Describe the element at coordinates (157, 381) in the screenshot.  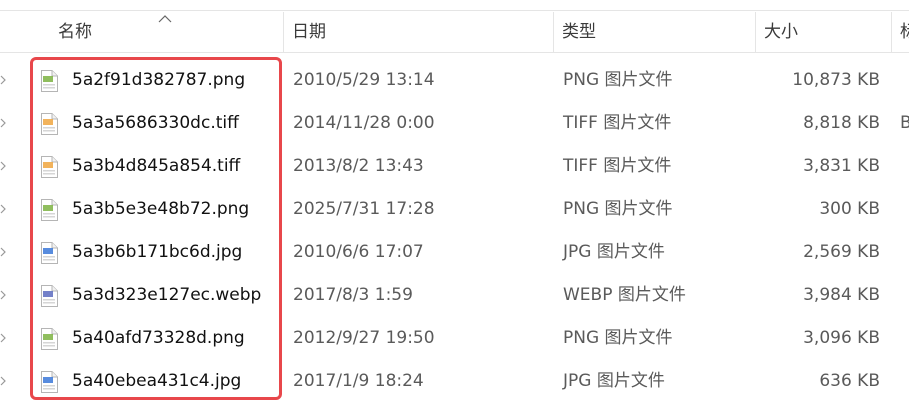
I see `file-name: 5a40ebea431c4.jpg` at that location.